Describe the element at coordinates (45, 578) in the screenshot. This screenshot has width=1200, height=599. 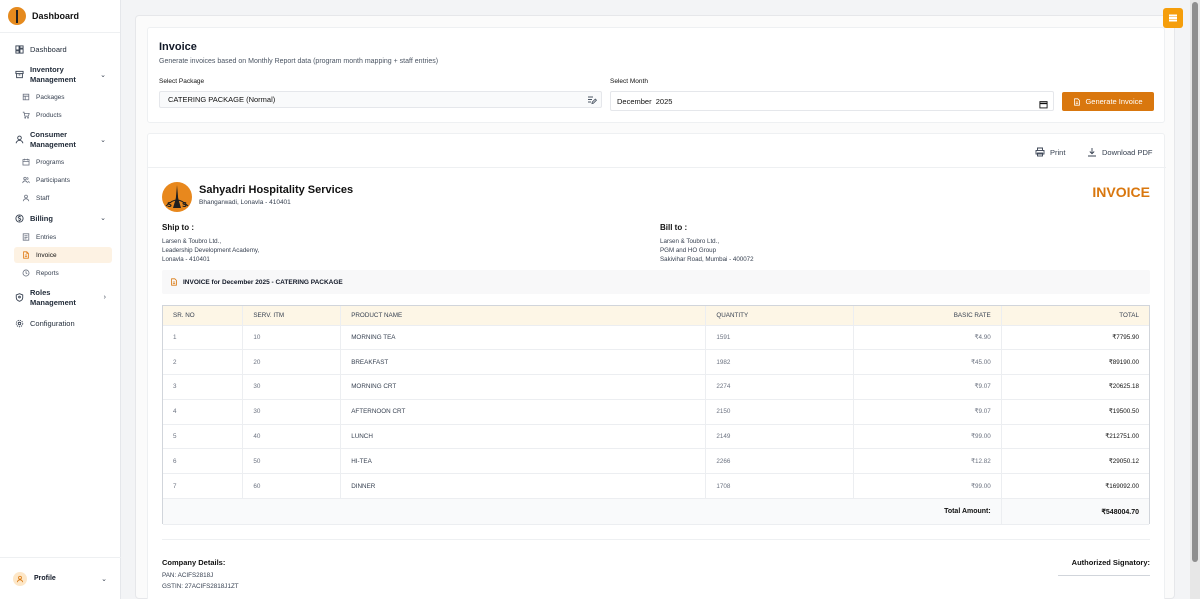
I see `profile-label: Profile` at that location.